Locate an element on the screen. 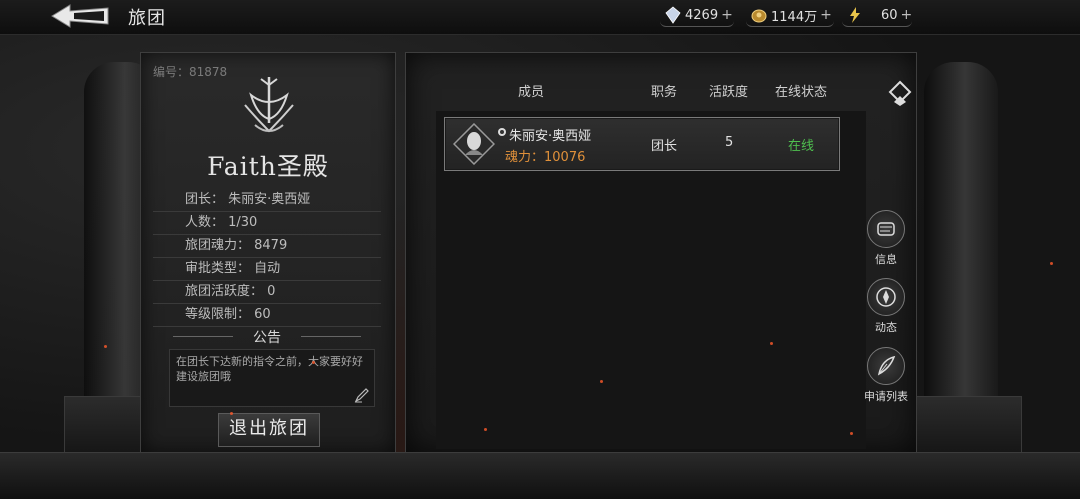  add-crystal-button: + is located at coordinates (727, 15).